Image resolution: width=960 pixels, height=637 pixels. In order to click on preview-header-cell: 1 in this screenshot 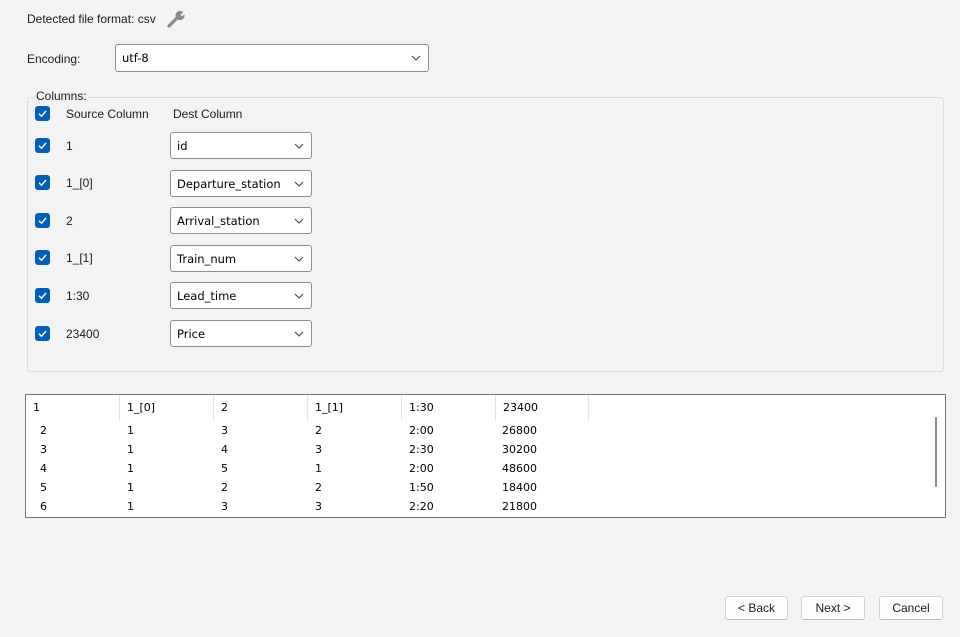, I will do `click(73, 408)`.